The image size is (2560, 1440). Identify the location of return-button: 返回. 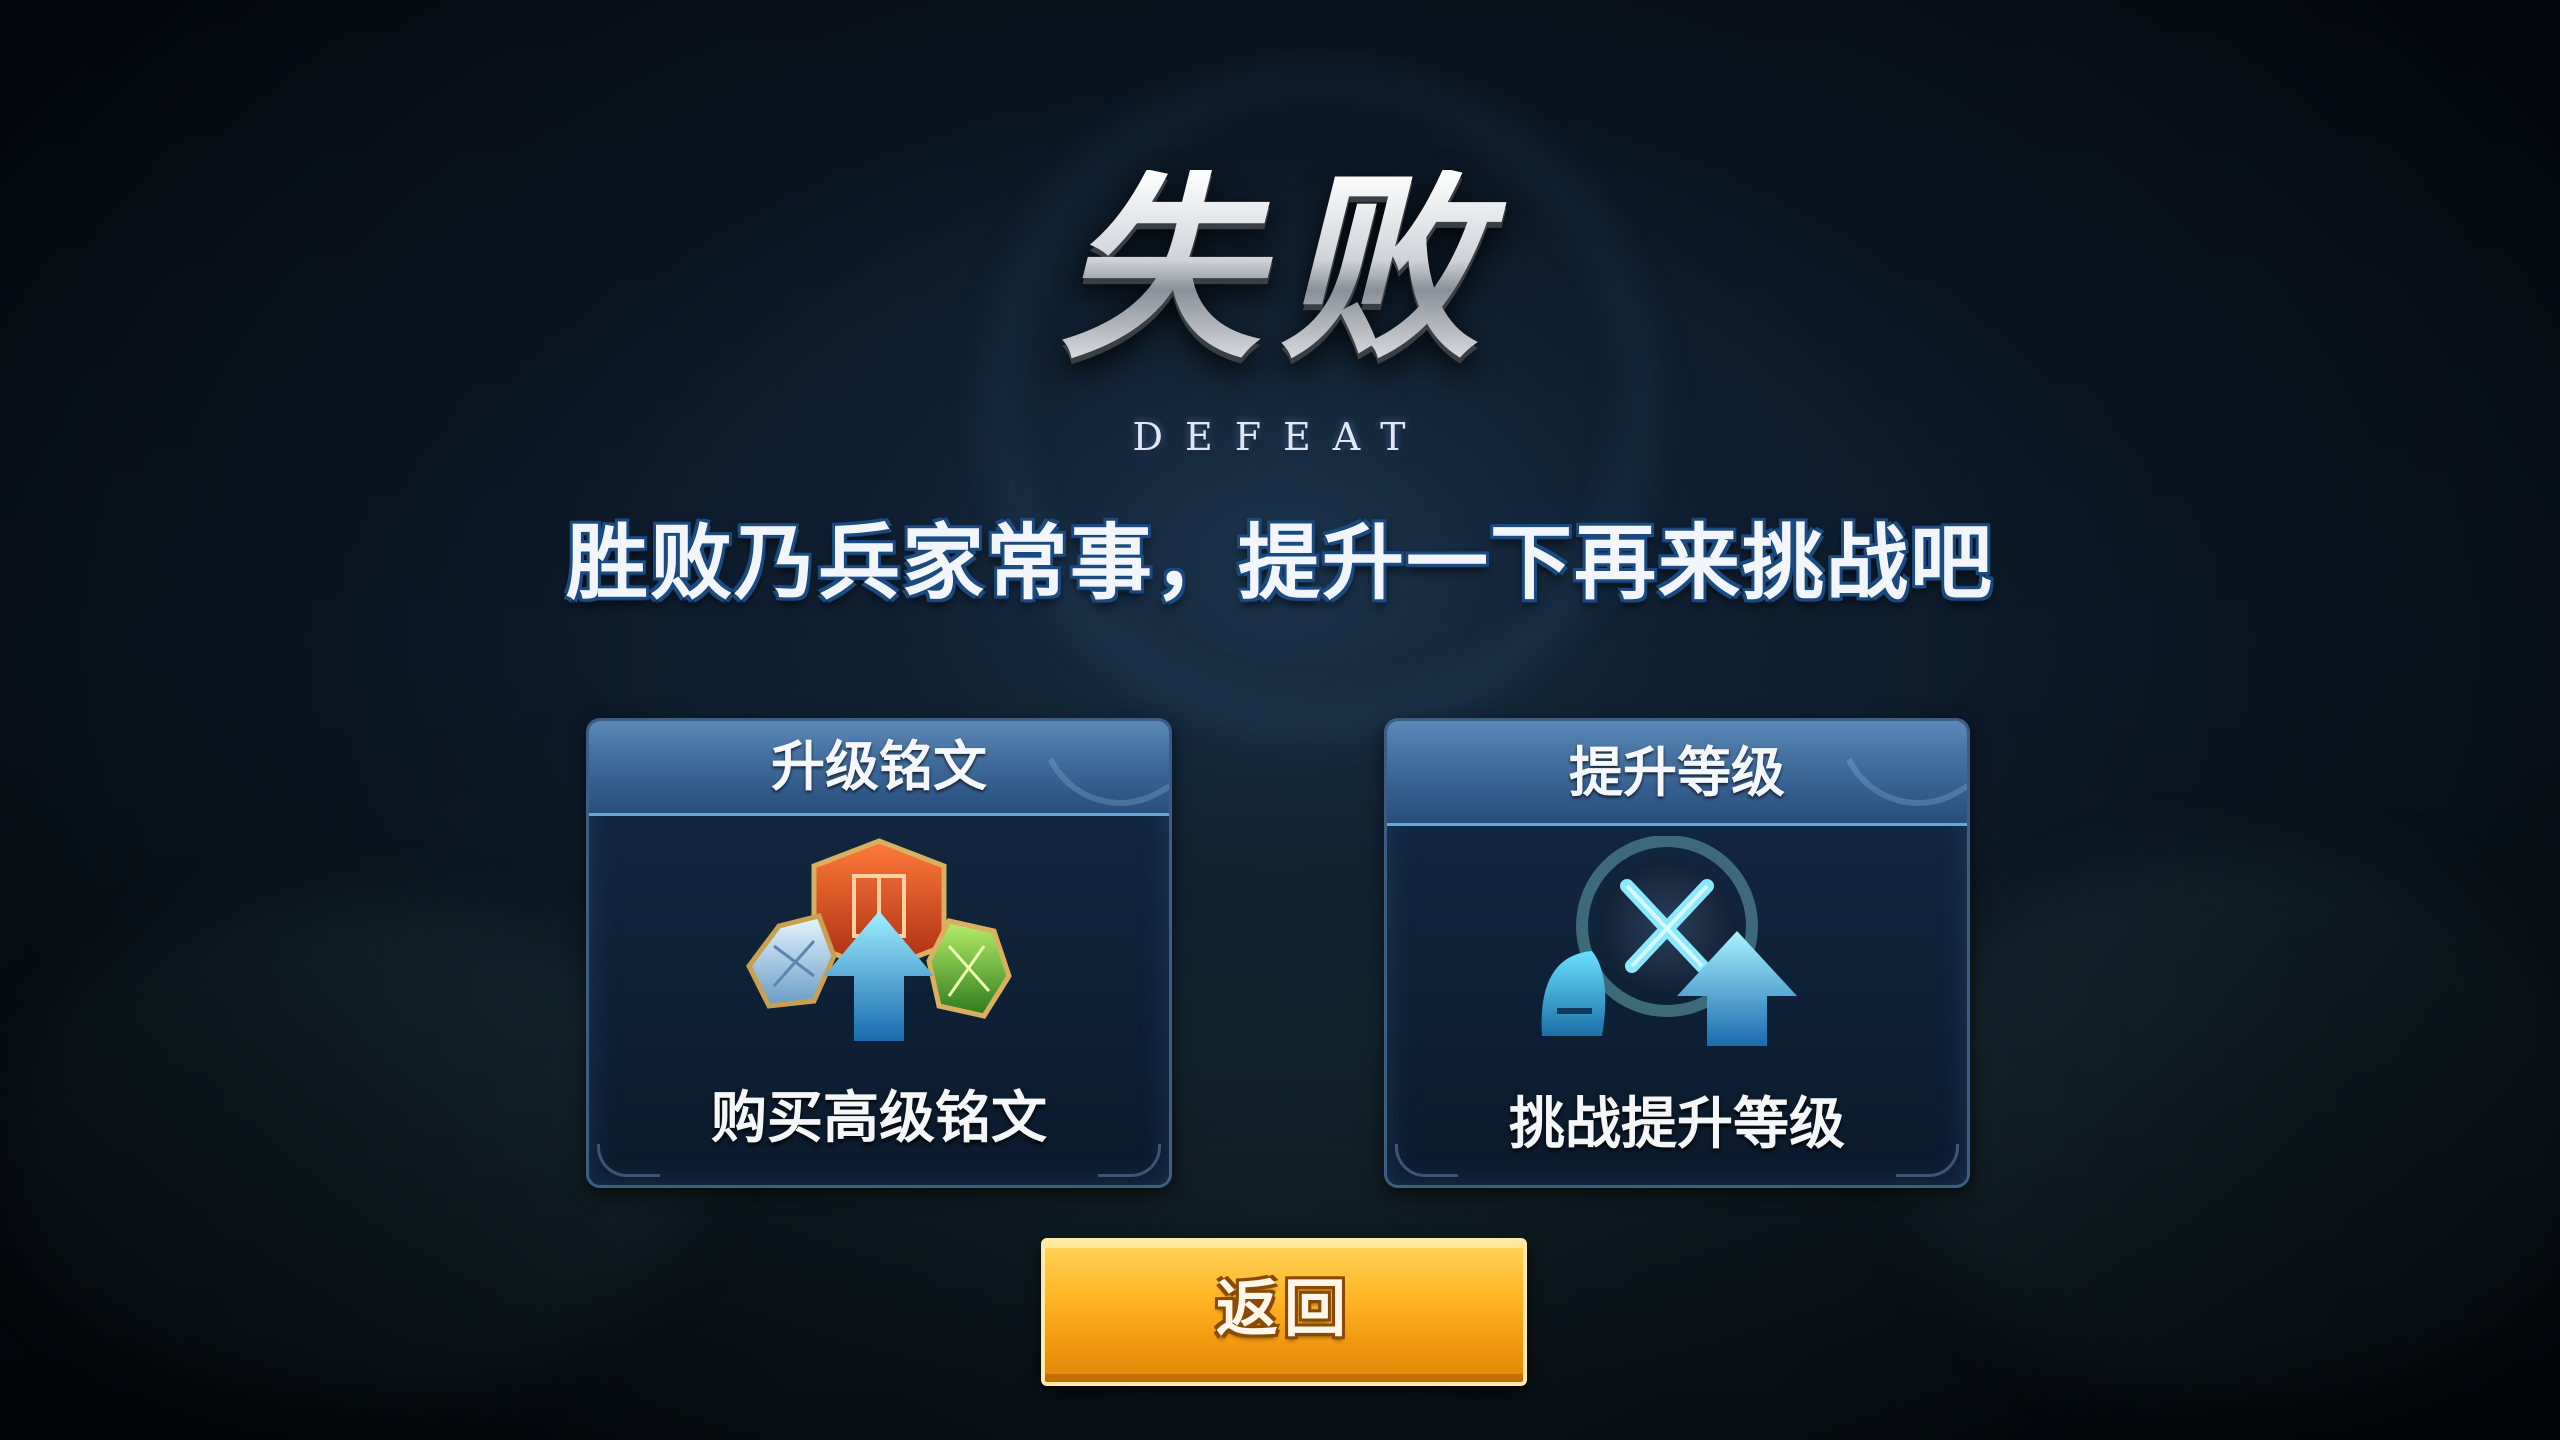
(1284, 1312).